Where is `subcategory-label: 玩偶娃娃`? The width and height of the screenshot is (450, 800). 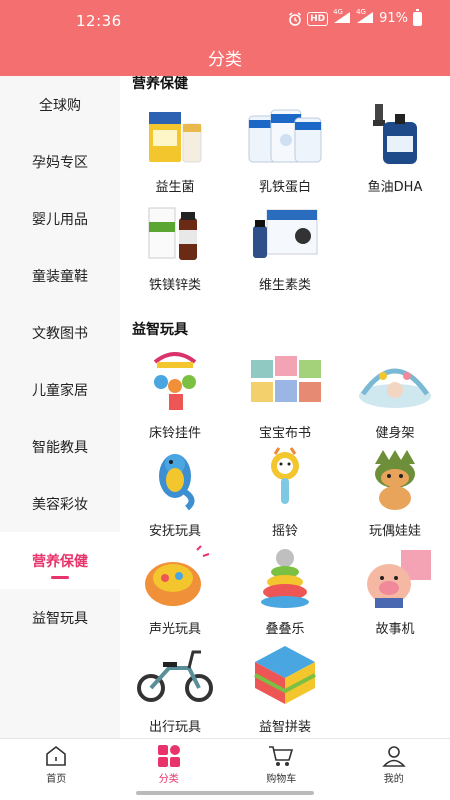 subcategory-label: 玩偶娃娃 is located at coordinates (394, 531).